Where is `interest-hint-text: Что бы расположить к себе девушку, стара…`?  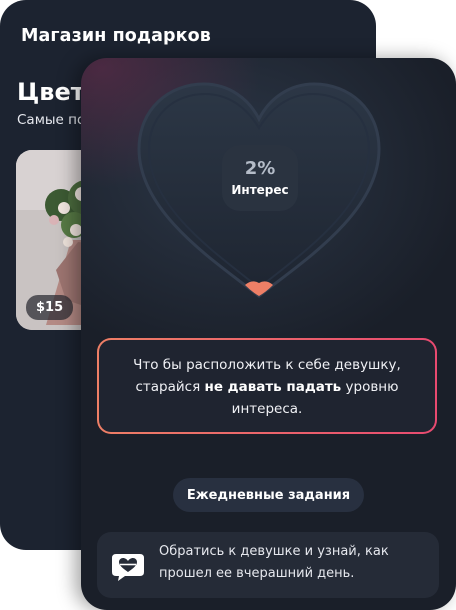
interest-hint-text: Что бы расположить к себе девушку, стара… is located at coordinates (267, 386).